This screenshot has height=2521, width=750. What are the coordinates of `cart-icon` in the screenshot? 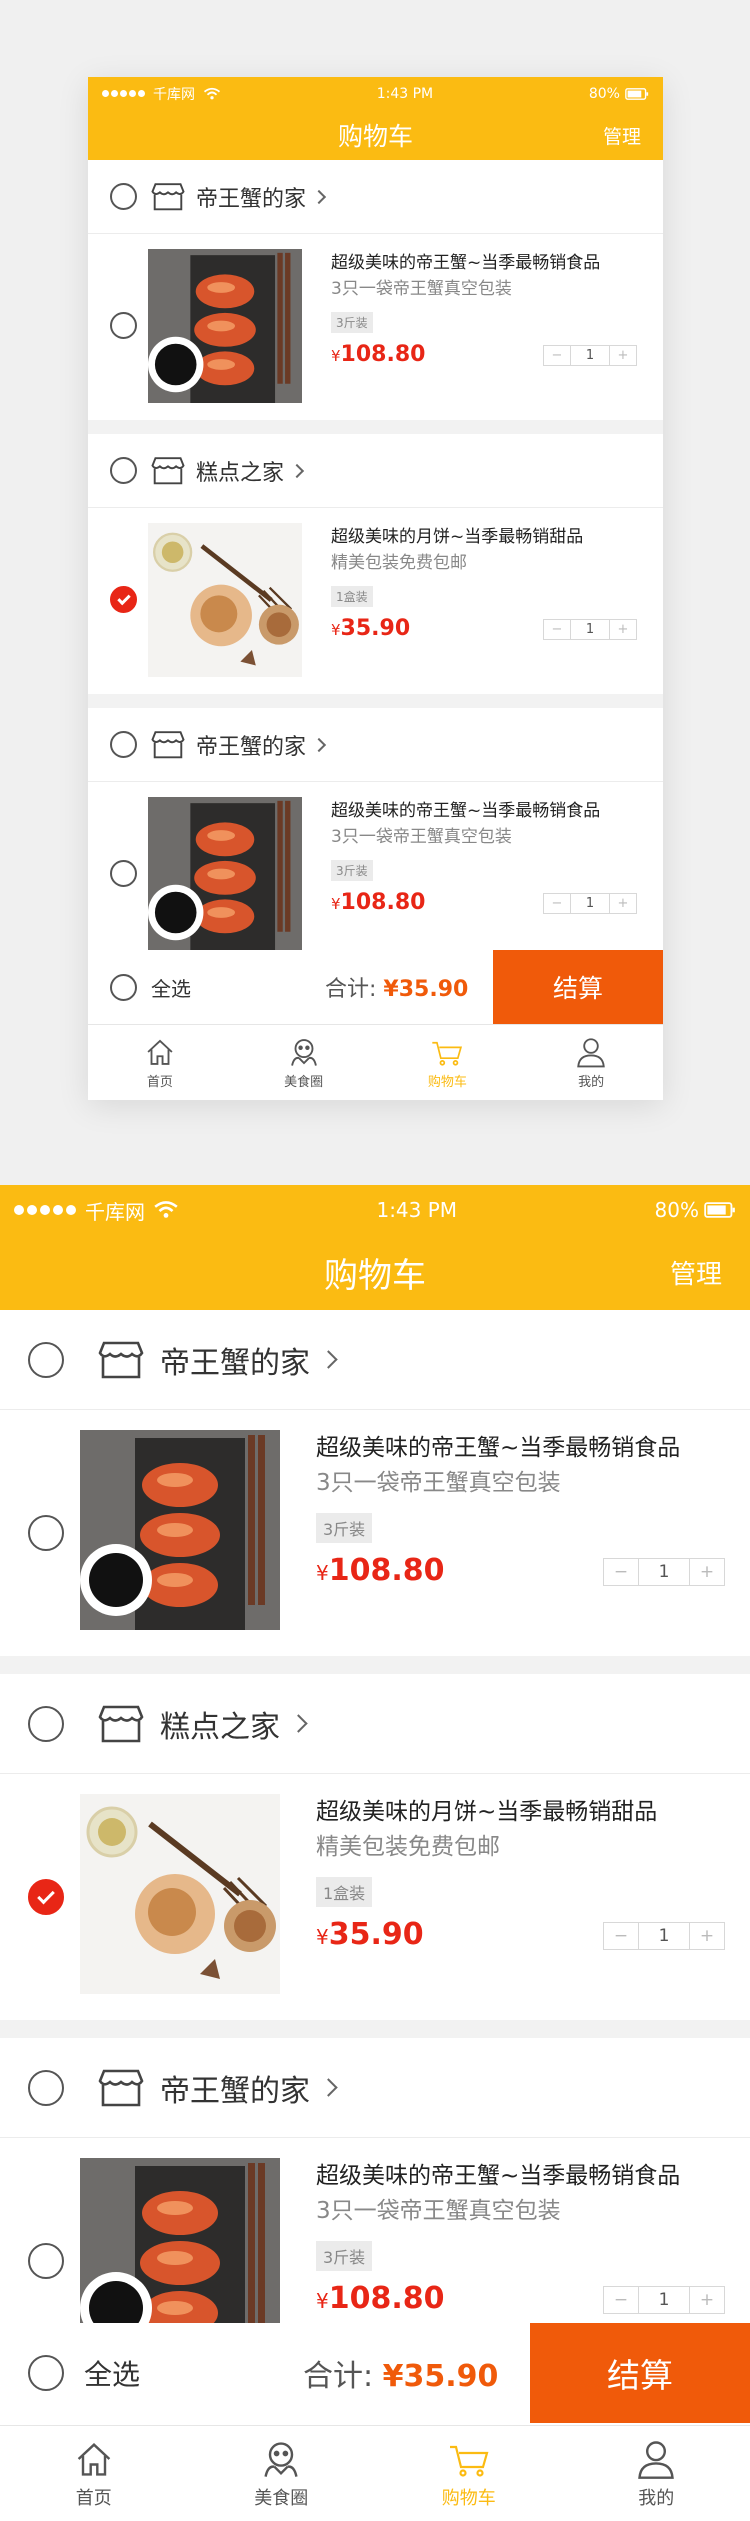 It's located at (469, 2460).